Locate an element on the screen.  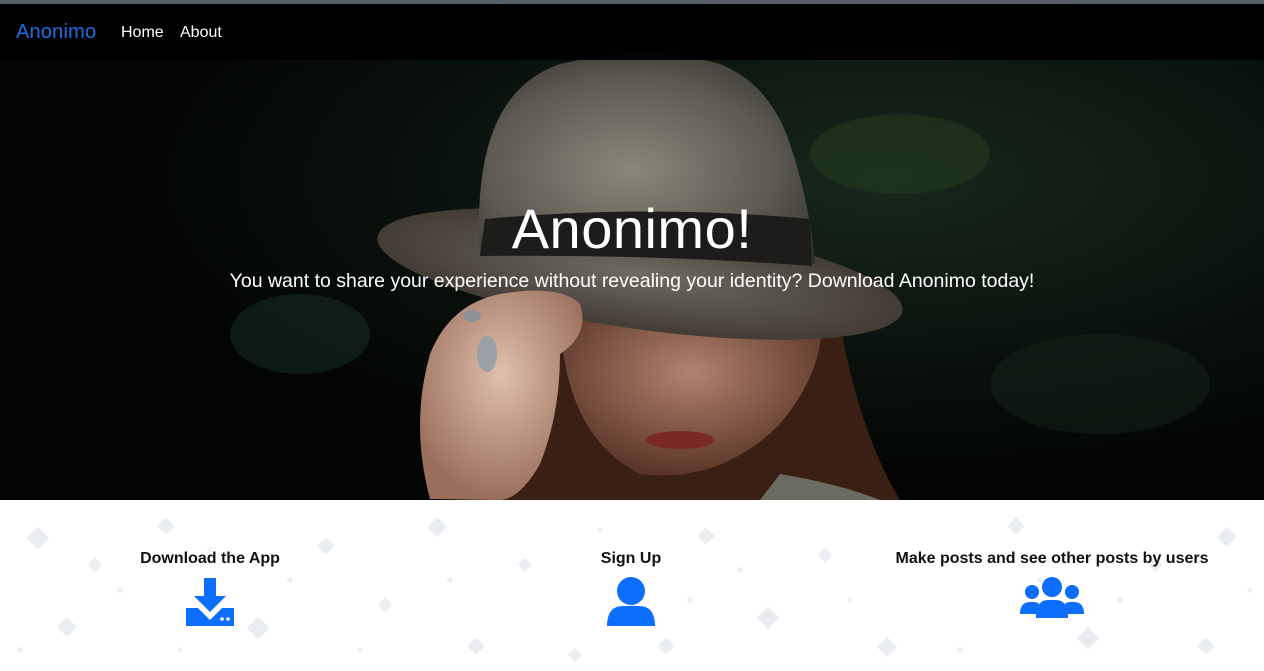
nav-home-link: Home is located at coordinates (142, 33).